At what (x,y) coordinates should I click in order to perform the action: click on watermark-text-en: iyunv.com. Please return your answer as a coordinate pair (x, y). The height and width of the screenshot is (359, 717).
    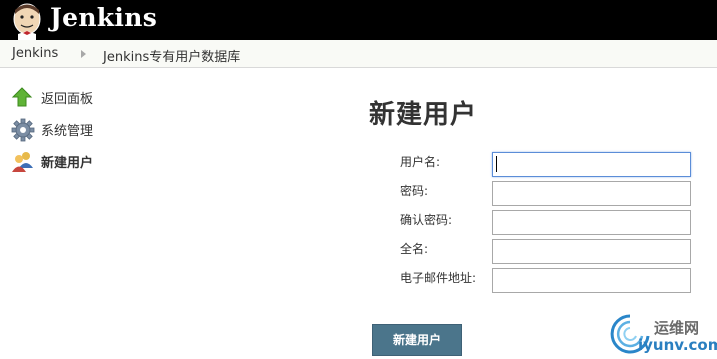
    Looking at the image, I should click on (677, 345).